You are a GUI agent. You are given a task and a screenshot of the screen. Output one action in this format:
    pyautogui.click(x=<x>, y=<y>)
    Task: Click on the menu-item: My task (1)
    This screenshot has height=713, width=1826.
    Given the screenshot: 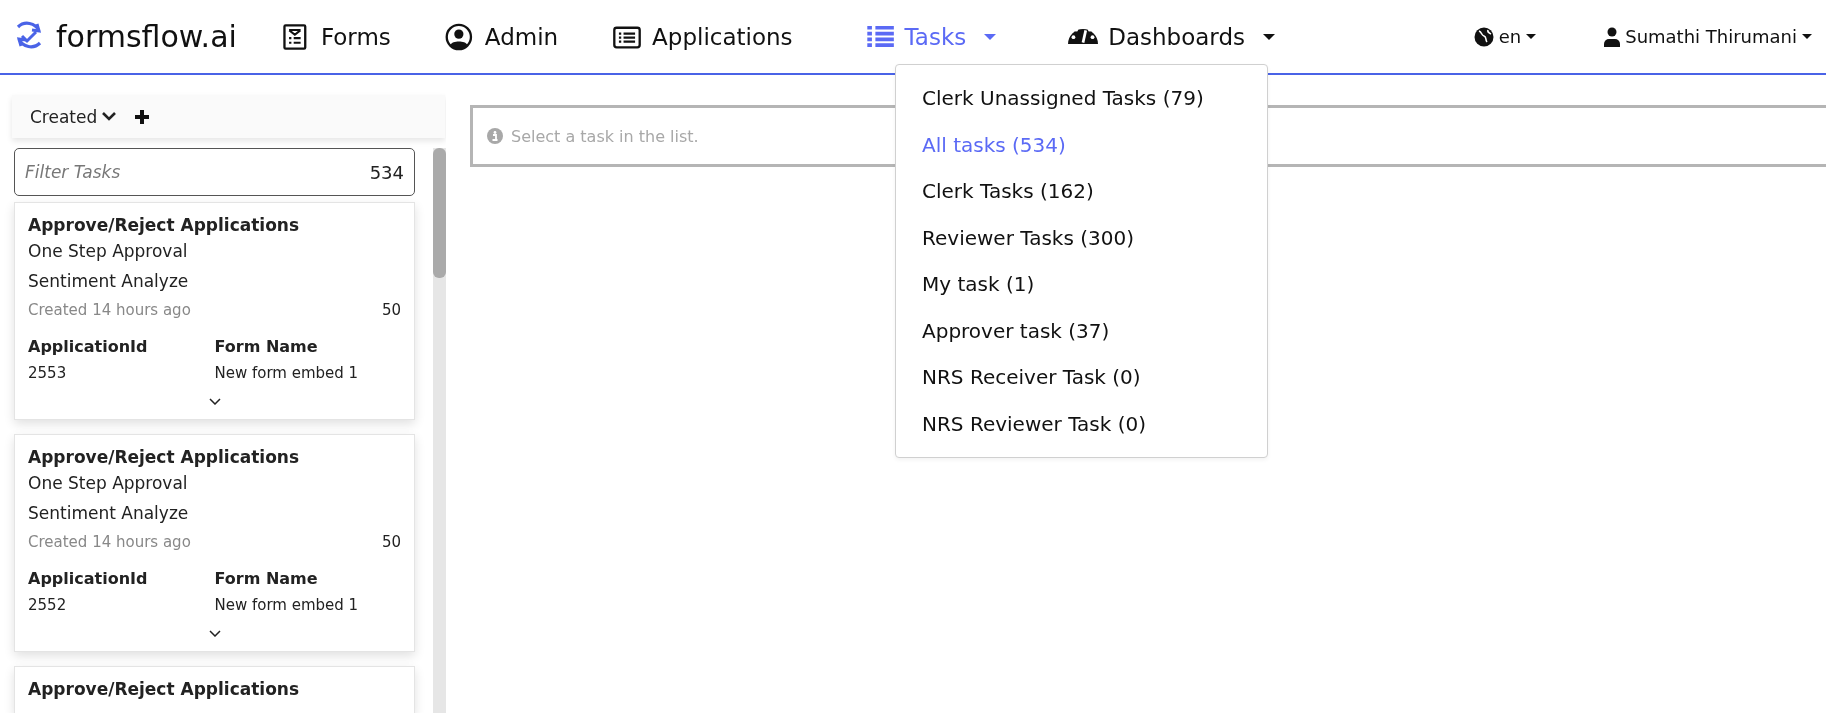 What is the action you would take?
    pyautogui.click(x=1081, y=284)
    